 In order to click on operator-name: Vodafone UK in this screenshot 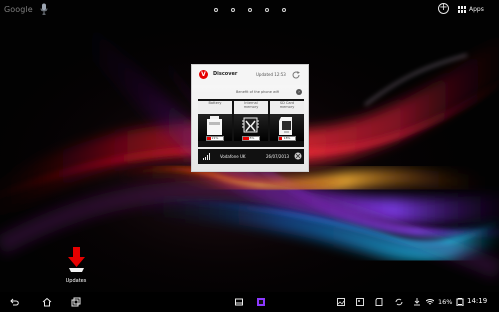, I will do `click(233, 156)`.